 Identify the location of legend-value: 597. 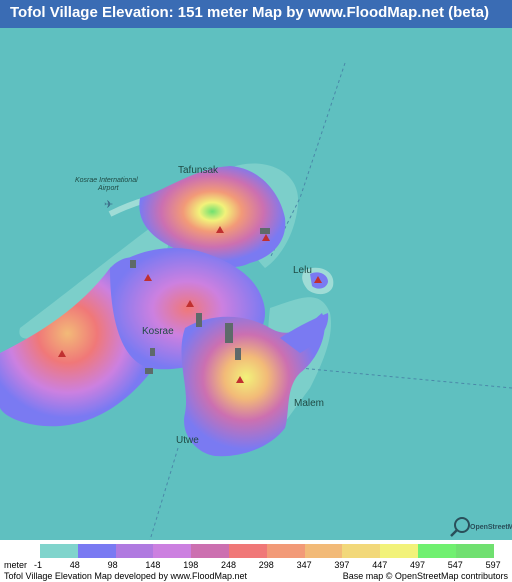
(493, 565).